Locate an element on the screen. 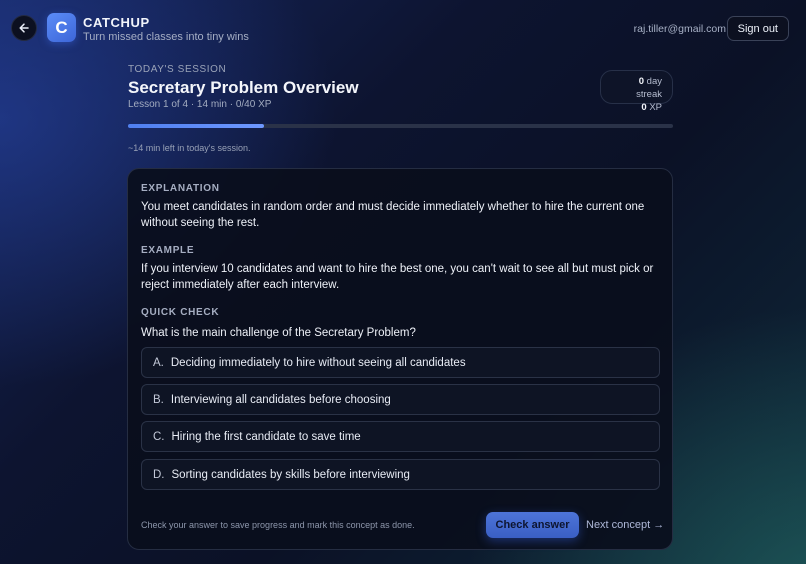  back-button is located at coordinates (24, 28).